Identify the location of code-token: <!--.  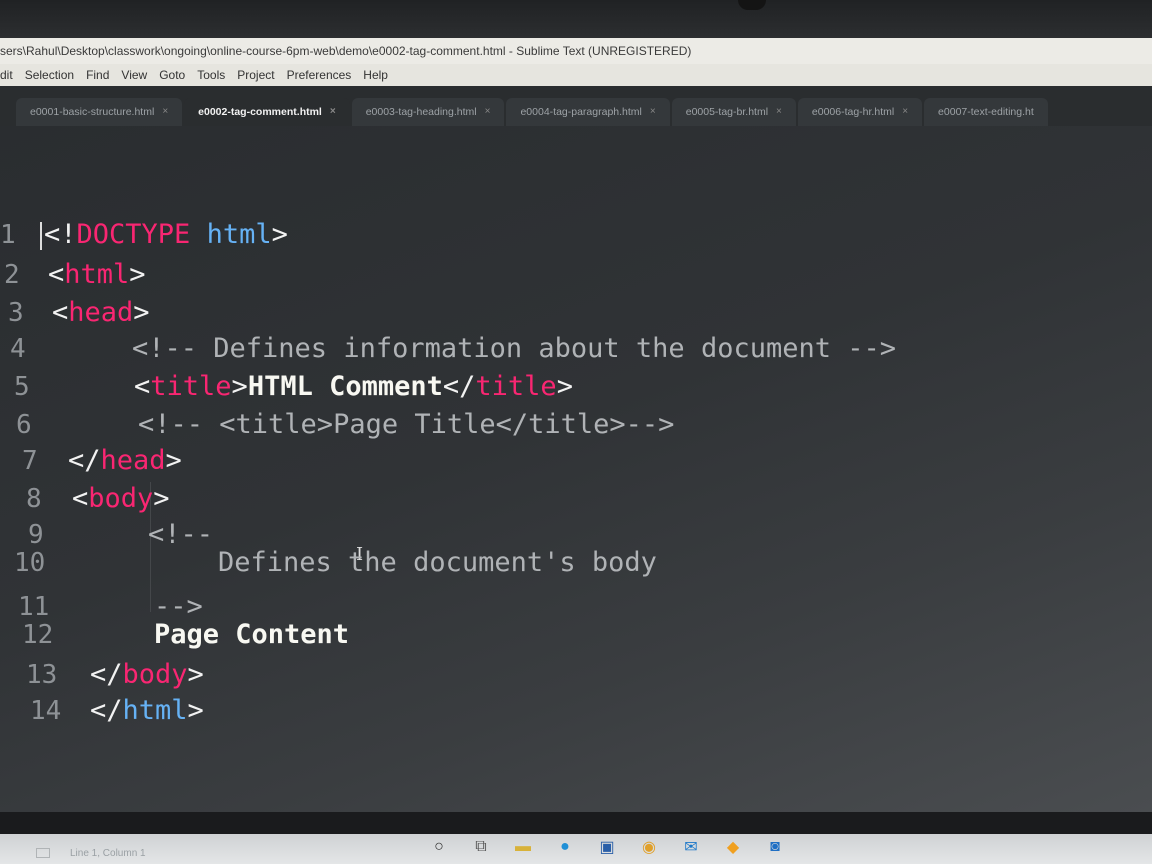
(181, 534).